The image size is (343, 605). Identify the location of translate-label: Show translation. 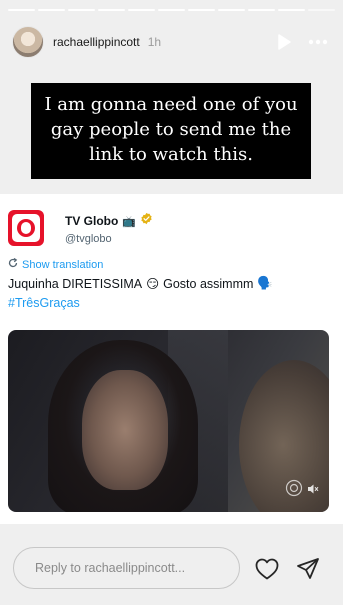
(63, 264).